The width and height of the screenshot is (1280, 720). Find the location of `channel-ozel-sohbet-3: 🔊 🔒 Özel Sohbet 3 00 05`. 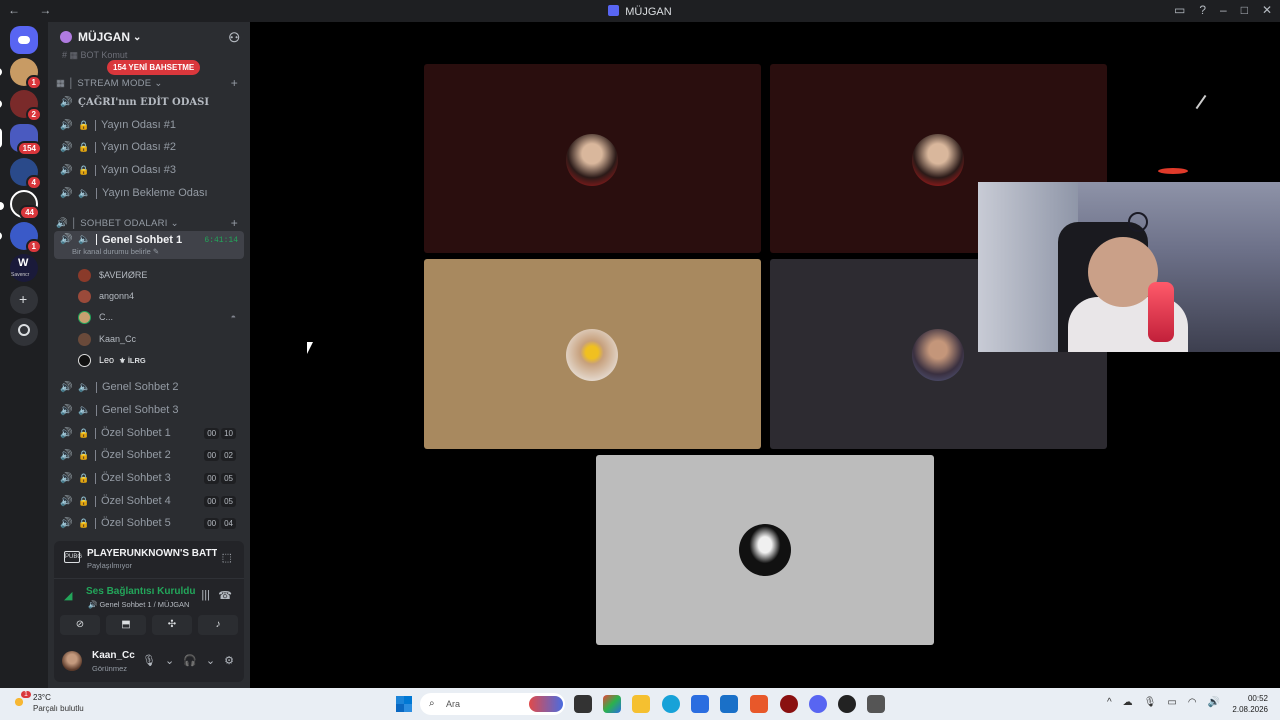

channel-ozel-sohbet-3: 🔊 🔒 Özel Sohbet 3 00 05 is located at coordinates (149, 478).